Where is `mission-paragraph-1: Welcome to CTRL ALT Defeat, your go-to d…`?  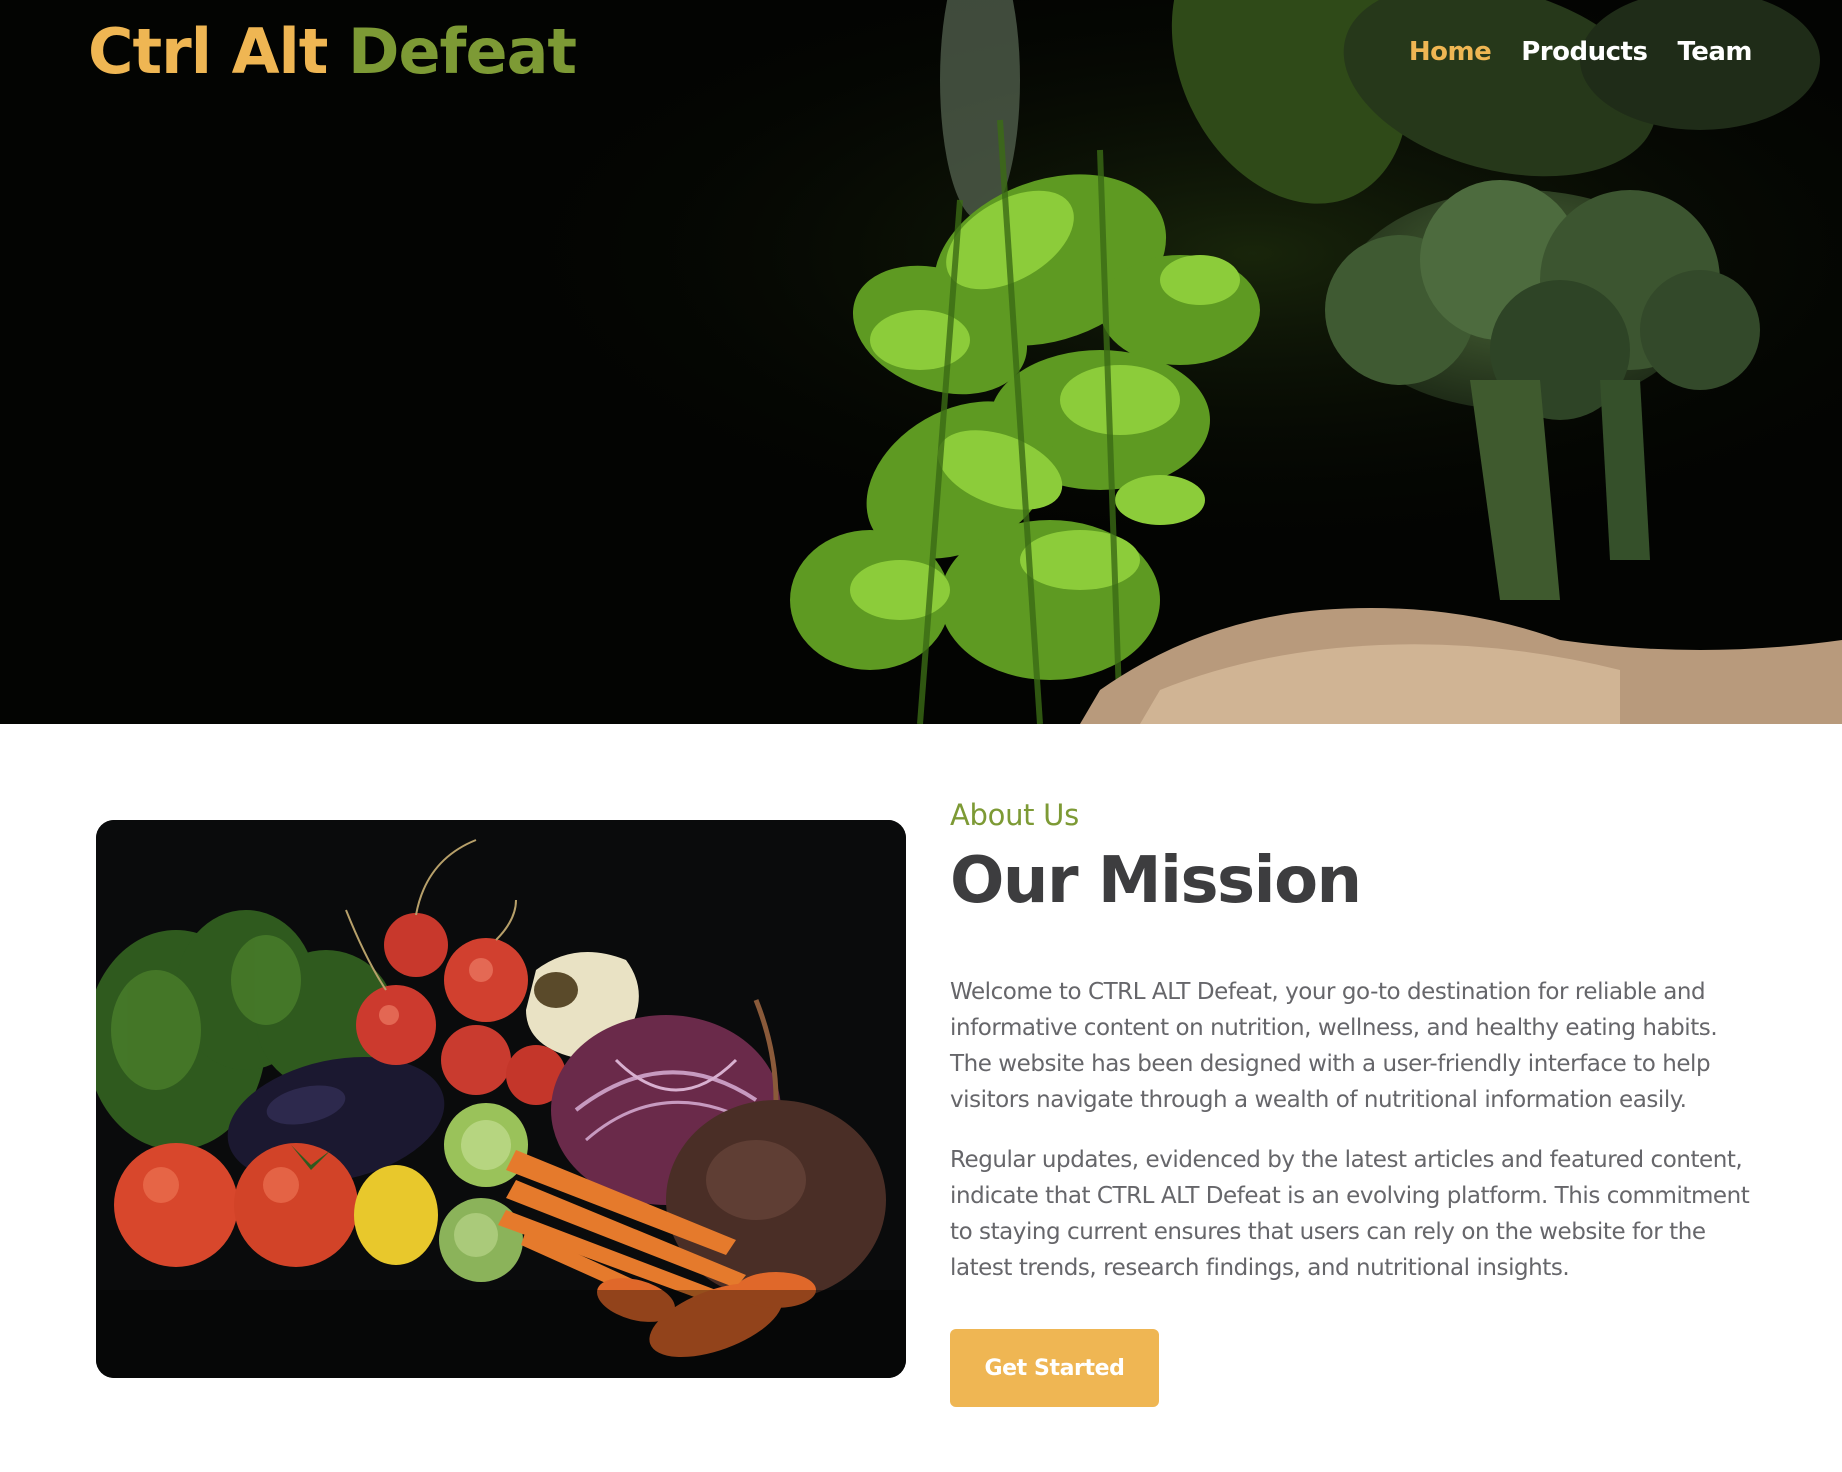
mission-paragraph-1: Welcome to CTRL ALT Defeat, your go-to d… is located at coordinates (1334, 1046).